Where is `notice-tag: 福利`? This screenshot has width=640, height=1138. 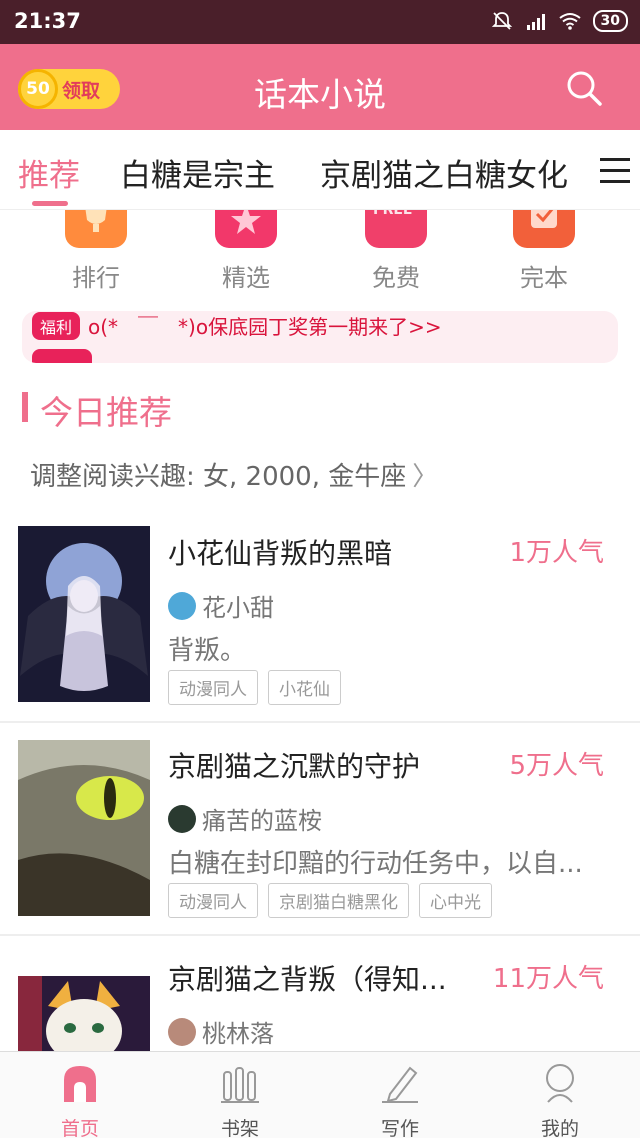 notice-tag: 福利 is located at coordinates (56, 325).